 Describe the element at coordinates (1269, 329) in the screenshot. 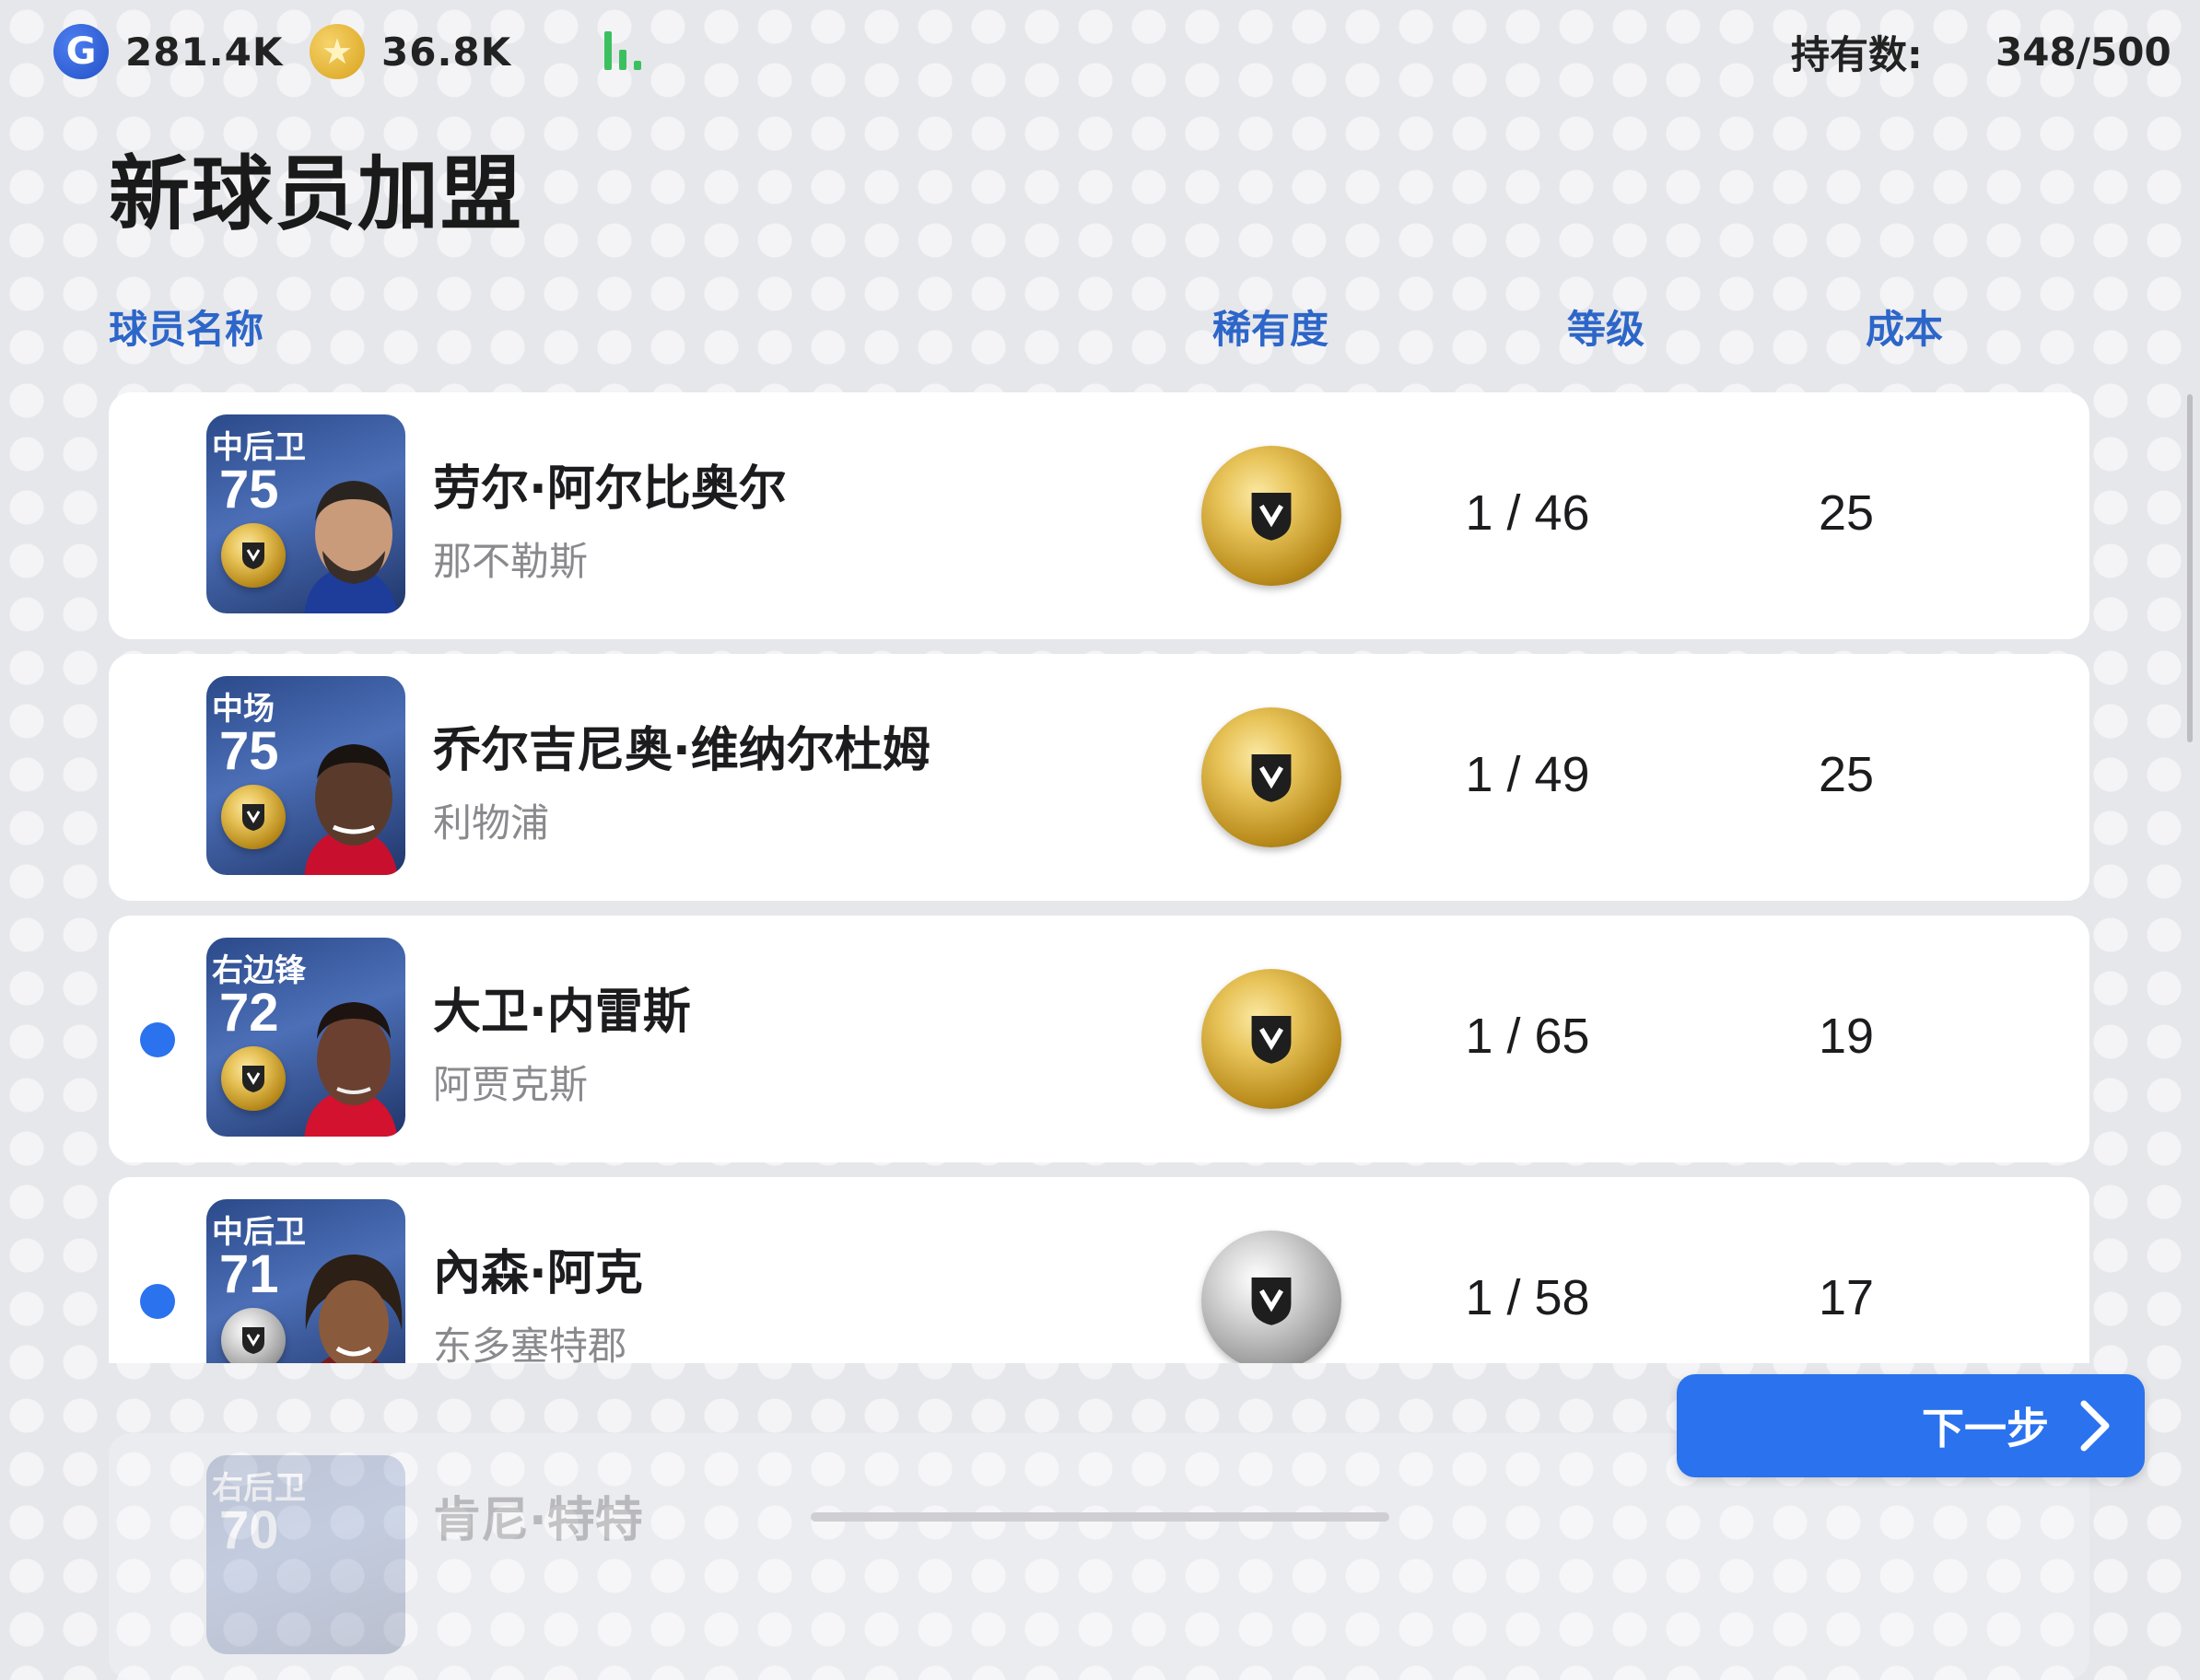

I see `column-header-rarity: 稀有度` at that location.